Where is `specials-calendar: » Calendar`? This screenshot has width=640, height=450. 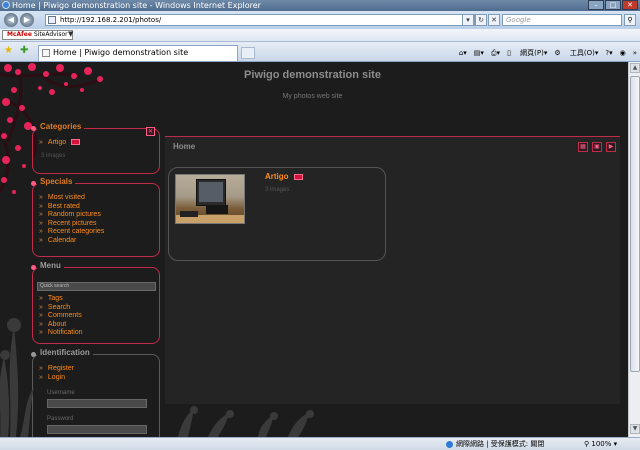 specials-calendar: » Calendar is located at coordinates (71, 241).